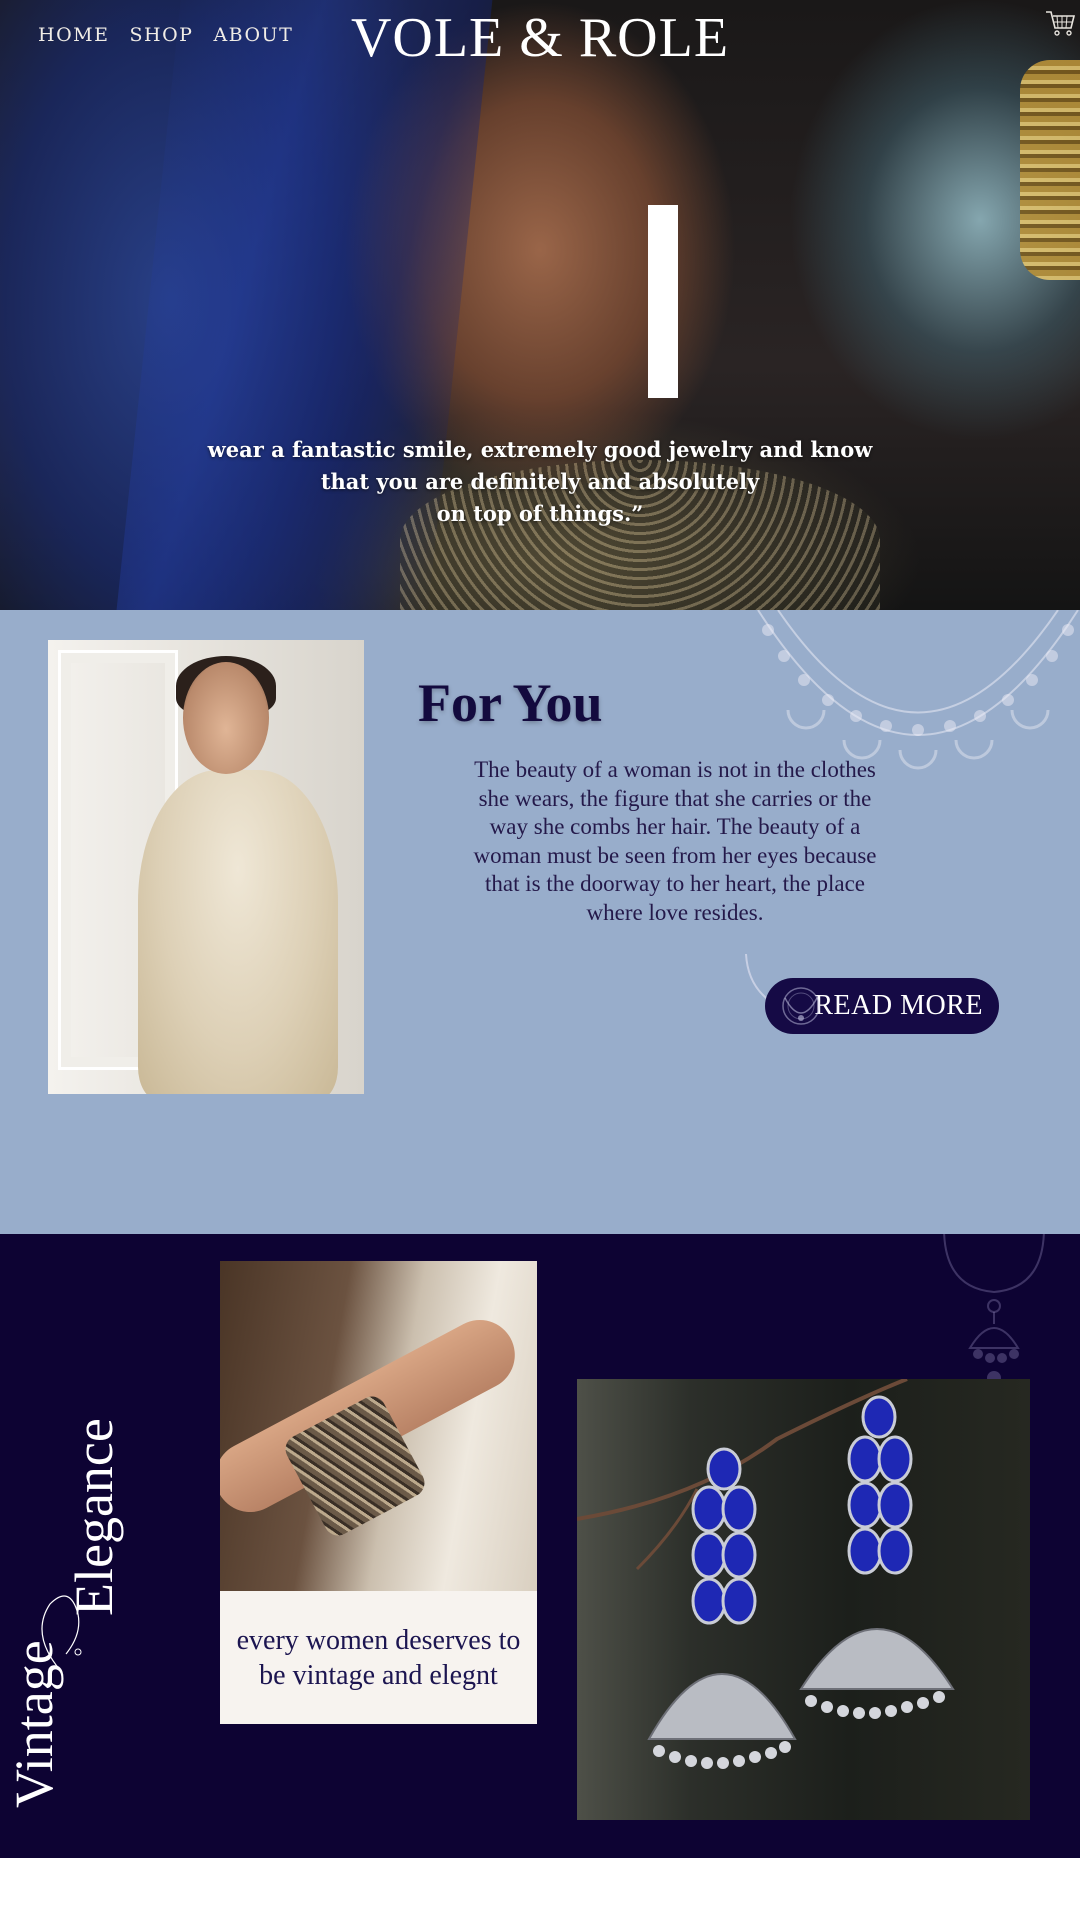 The width and height of the screenshot is (1080, 1920). What do you see at coordinates (801, 1006) in the screenshot?
I see `necklace-ornament-icon` at bounding box center [801, 1006].